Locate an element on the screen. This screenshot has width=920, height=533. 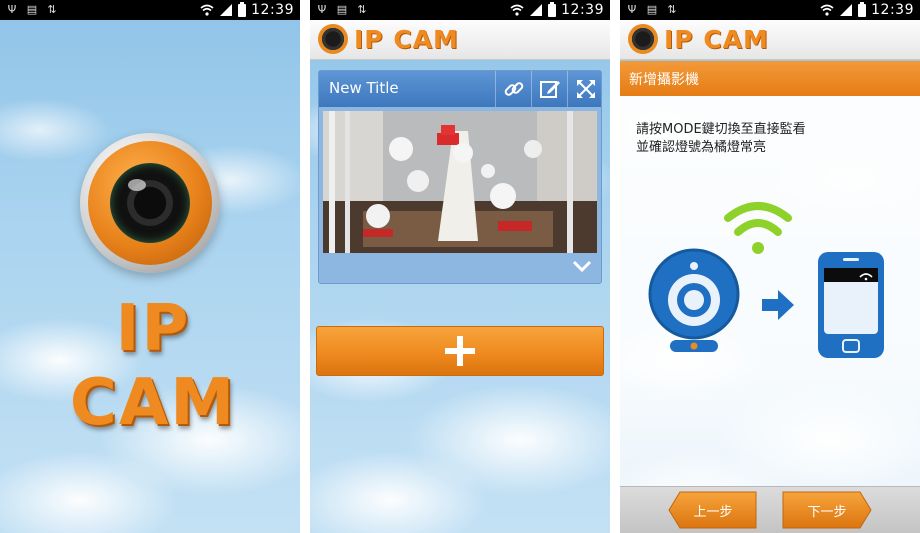
next-step-button: 下一步 is located at coordinates (827, 510).